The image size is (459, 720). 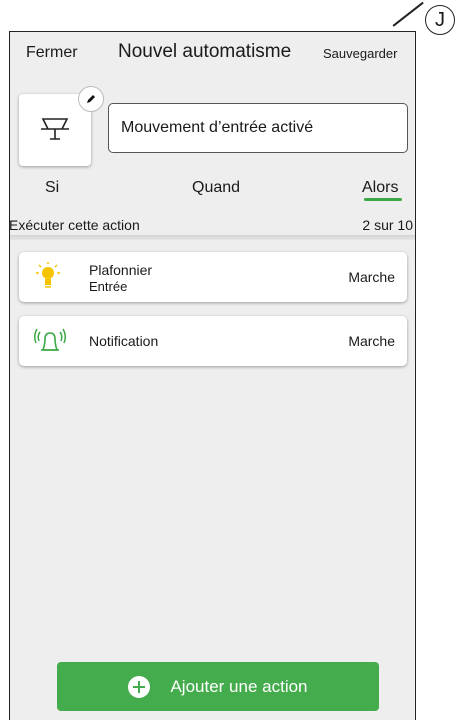 I want to click on callout-label: J, so click(x=440, y=19).